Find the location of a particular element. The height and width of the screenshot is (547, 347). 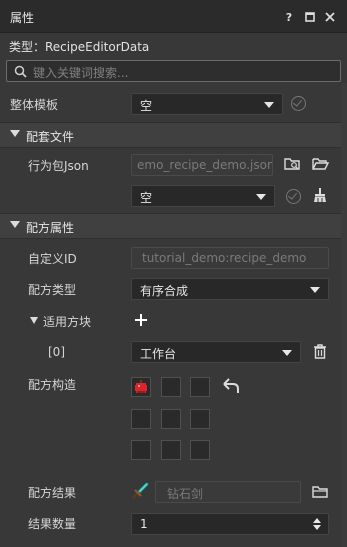

template-select-value: 空 is located at coordinates (146, 106).